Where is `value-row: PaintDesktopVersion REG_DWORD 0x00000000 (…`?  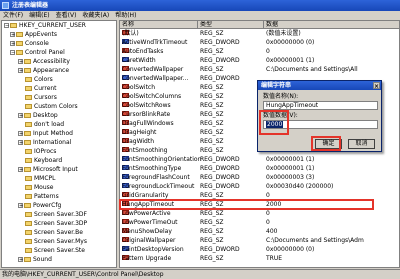
value-row: PaintDesktopVersion REG_DWORD 0x00000000 (… is located at coordinates (259, 250).